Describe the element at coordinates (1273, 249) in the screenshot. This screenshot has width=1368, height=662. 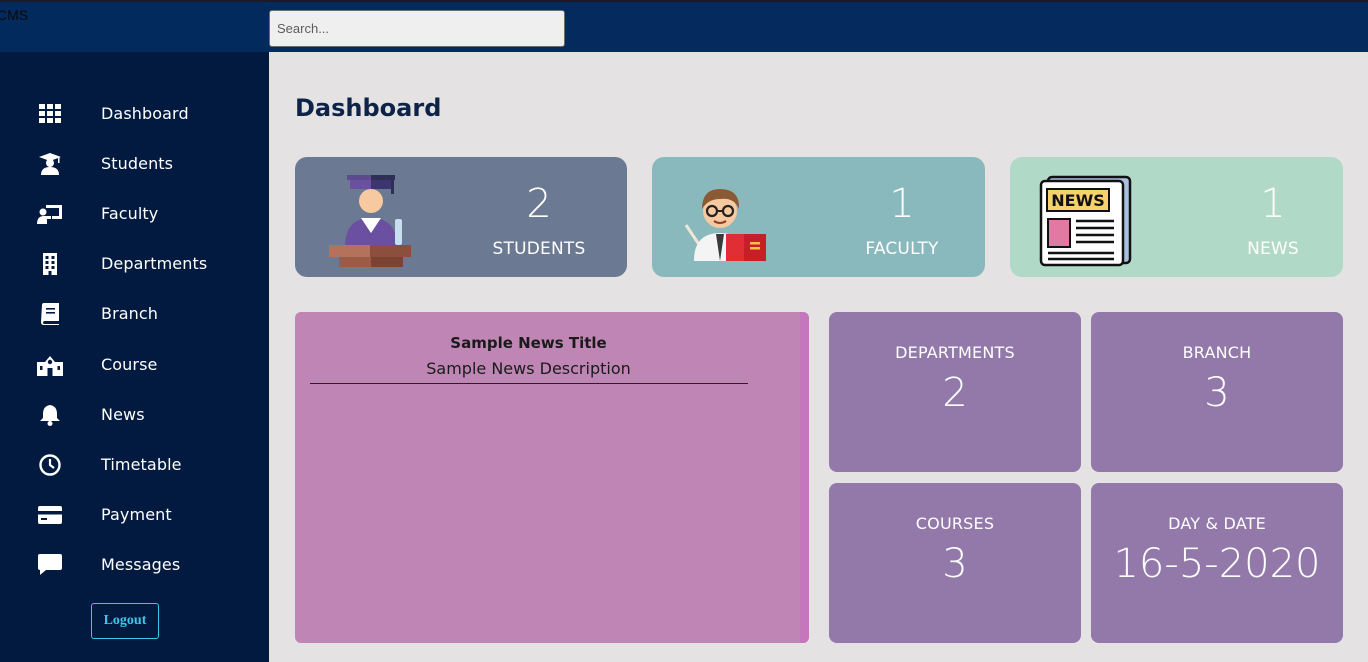
I see `news-label: NEWS` at that location.